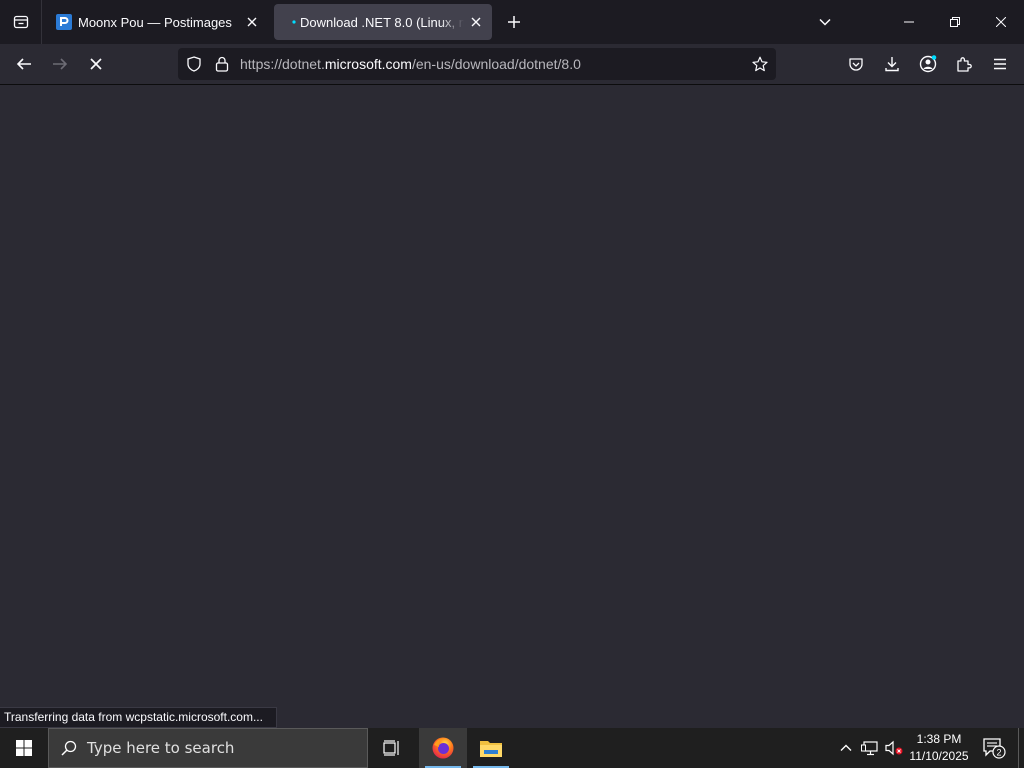 This screenshot has height=768, width=1024. What do you see at coordinates (998, 753) in the screenshot?
I see `notification-count: 2` at bounding box center [998, 753].